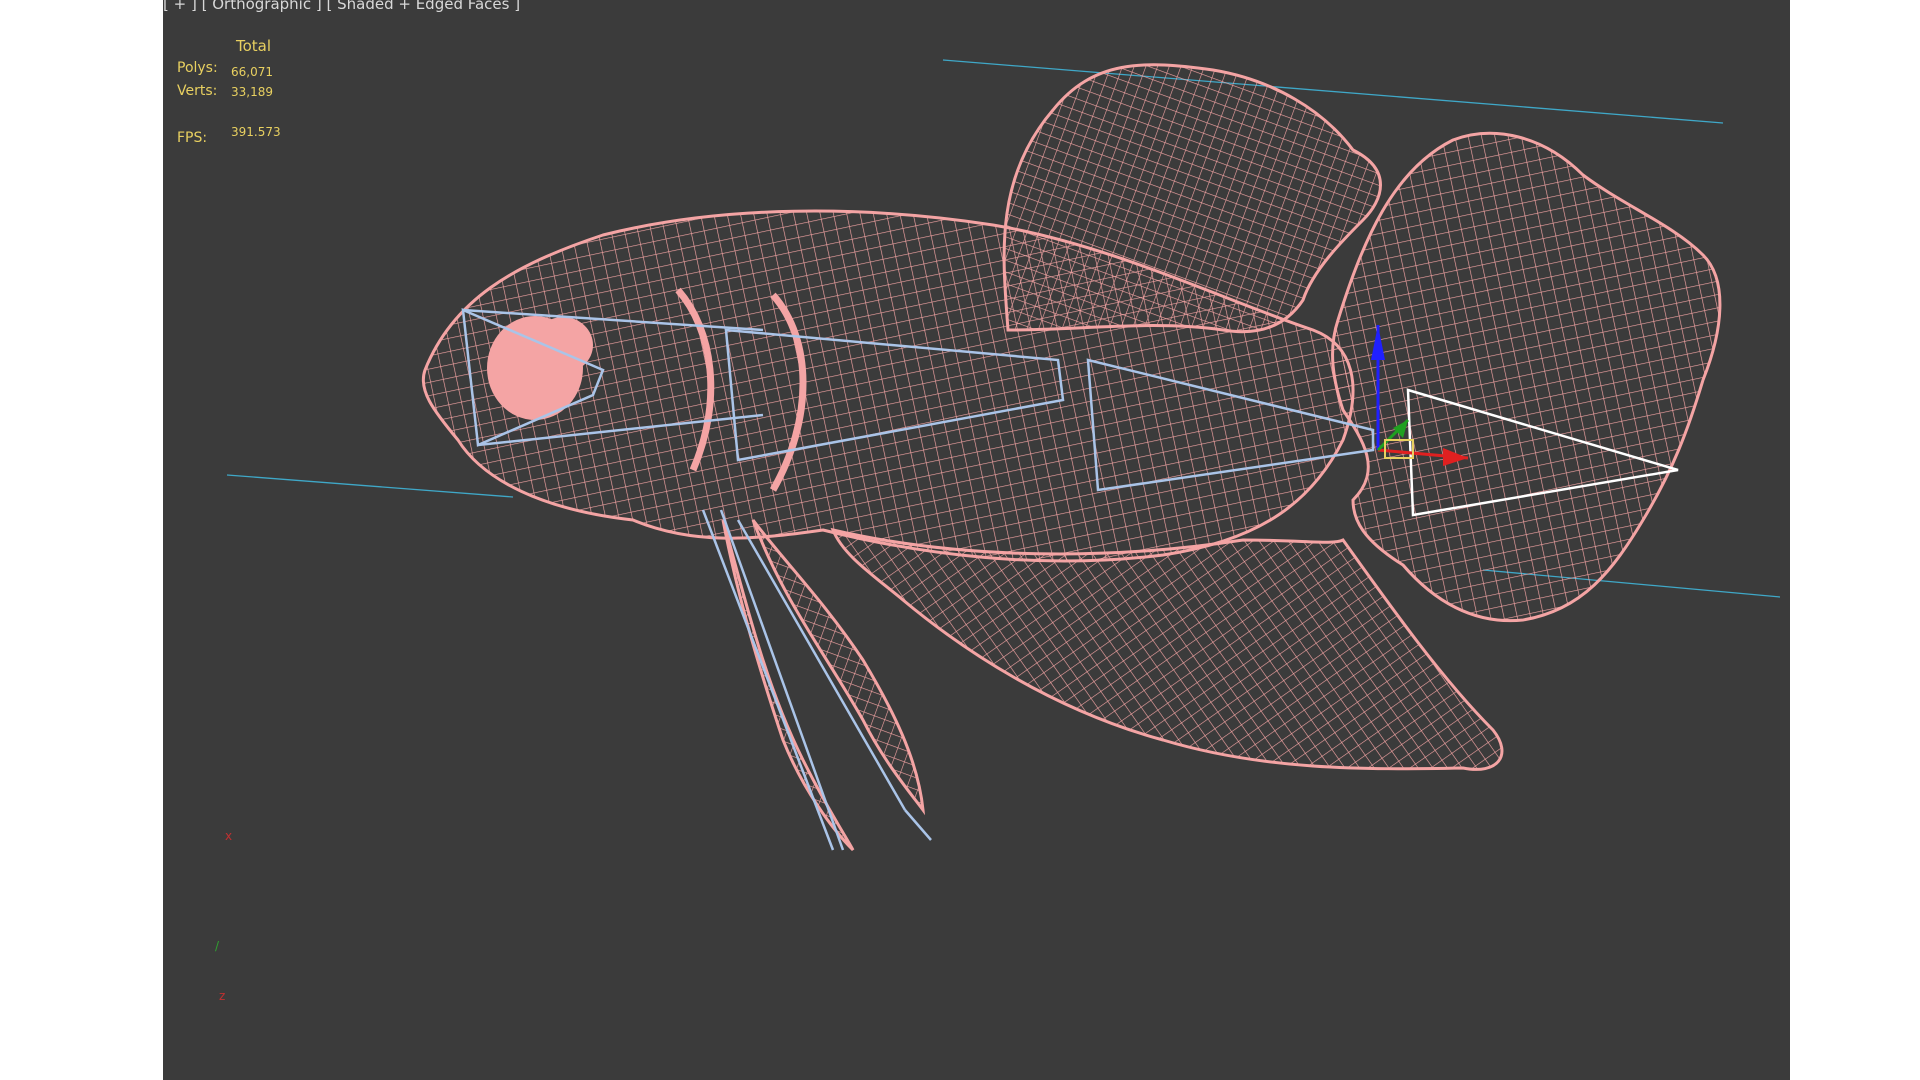 Image resolution: width=1920 pixels, height=1080 pixels. What do you see at coordinates (222, 996) in the screenshot?
I see `axis-z-icon: z` at bounding box center [222, 996].